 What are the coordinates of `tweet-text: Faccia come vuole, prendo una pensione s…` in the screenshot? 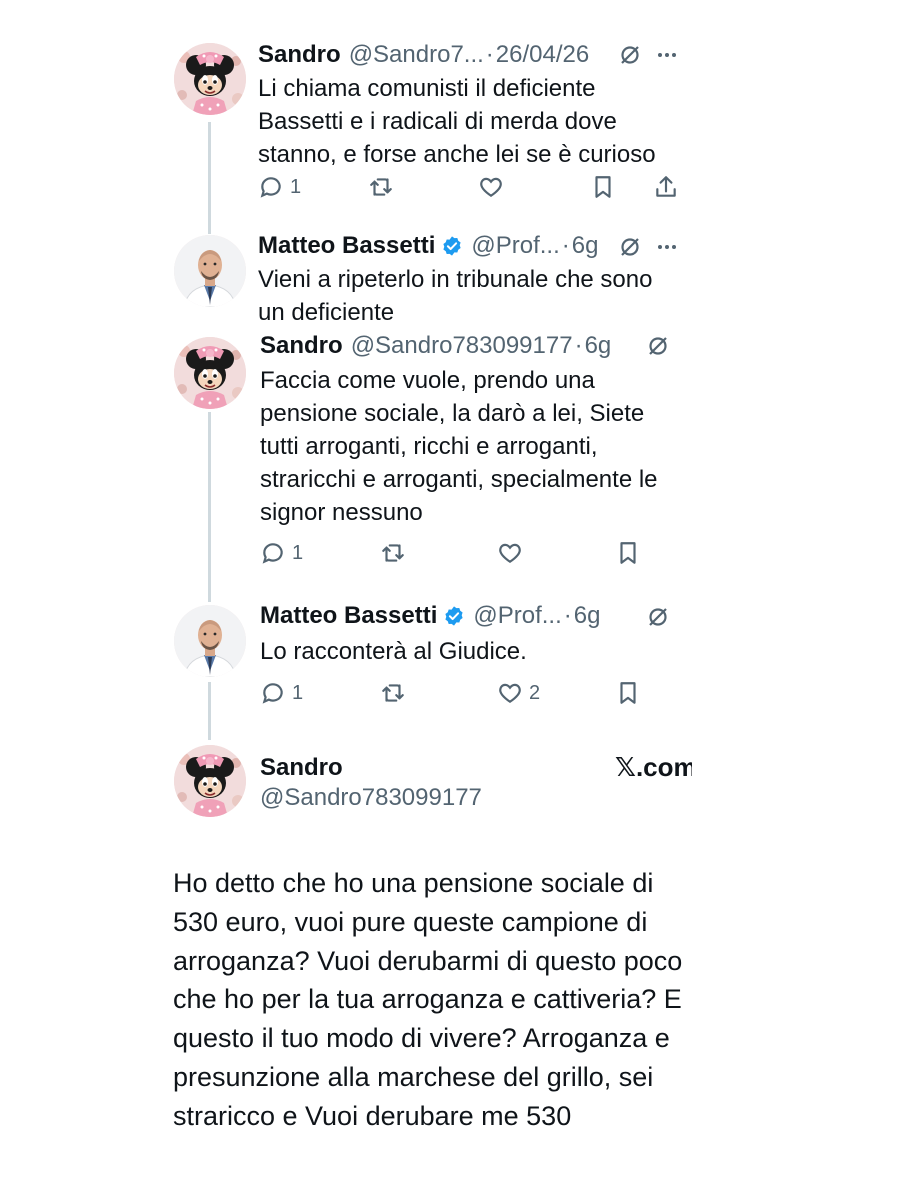 It's located at (459, 446).